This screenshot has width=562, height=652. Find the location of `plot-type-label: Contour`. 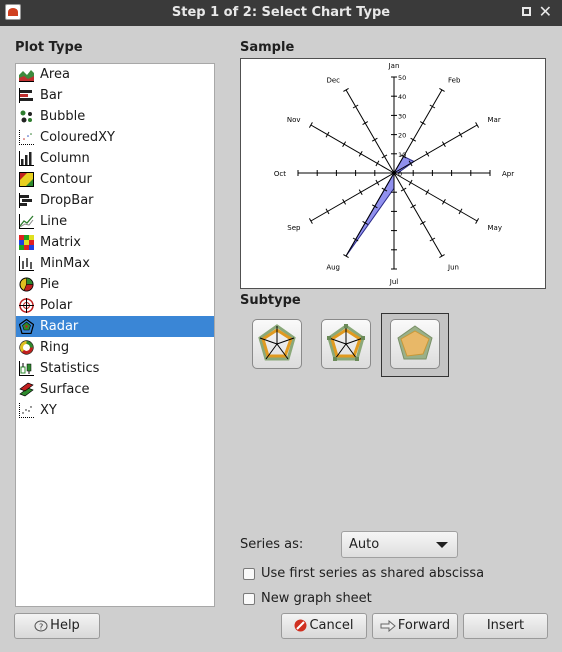

plot-type-label: Contour is located at coordinates (66, 179).